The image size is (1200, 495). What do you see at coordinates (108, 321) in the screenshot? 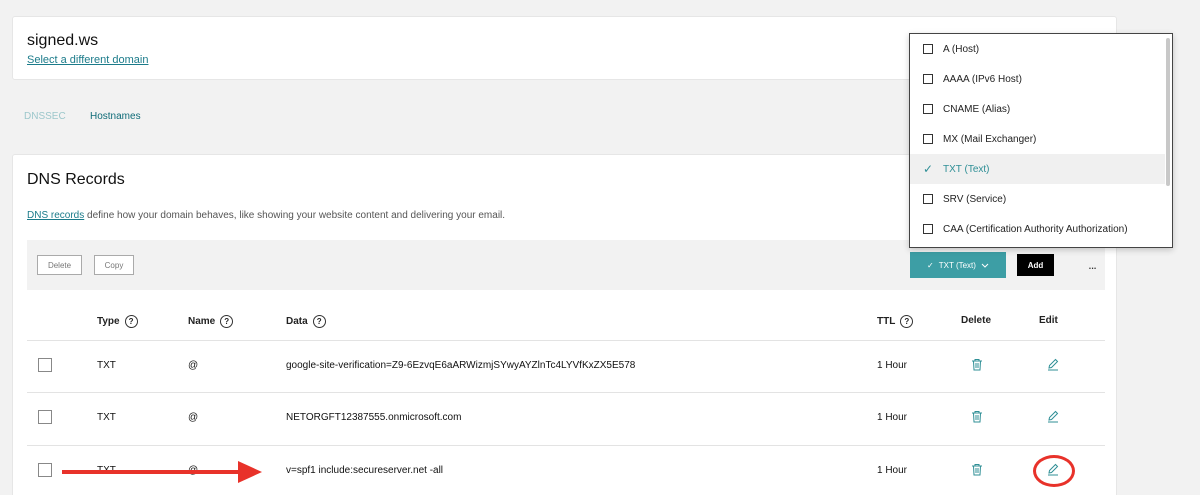
I see `column-header-type-label: Type` at bounding box center [108, 321].